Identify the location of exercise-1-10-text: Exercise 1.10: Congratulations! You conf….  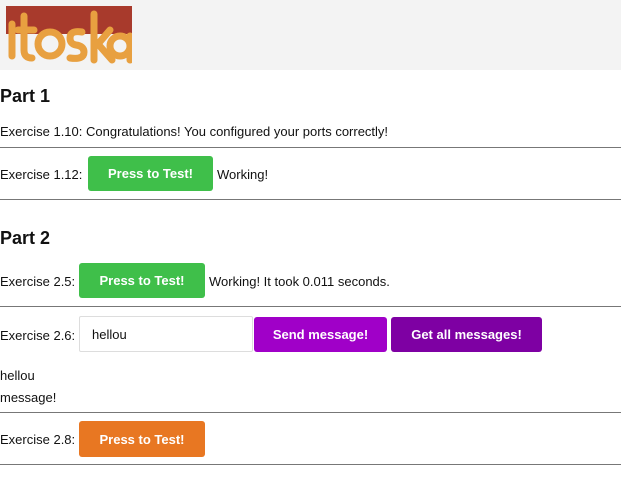
(194, 131).